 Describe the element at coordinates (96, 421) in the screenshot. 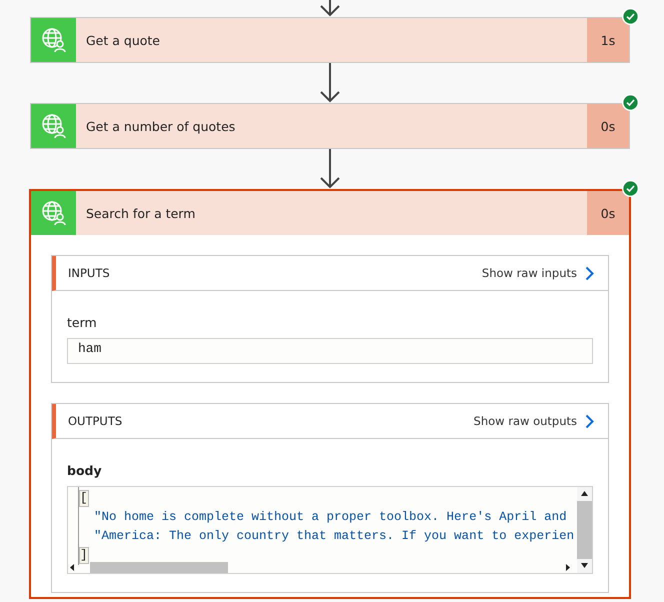

I see `section-header: OUTPUTS` at that location.